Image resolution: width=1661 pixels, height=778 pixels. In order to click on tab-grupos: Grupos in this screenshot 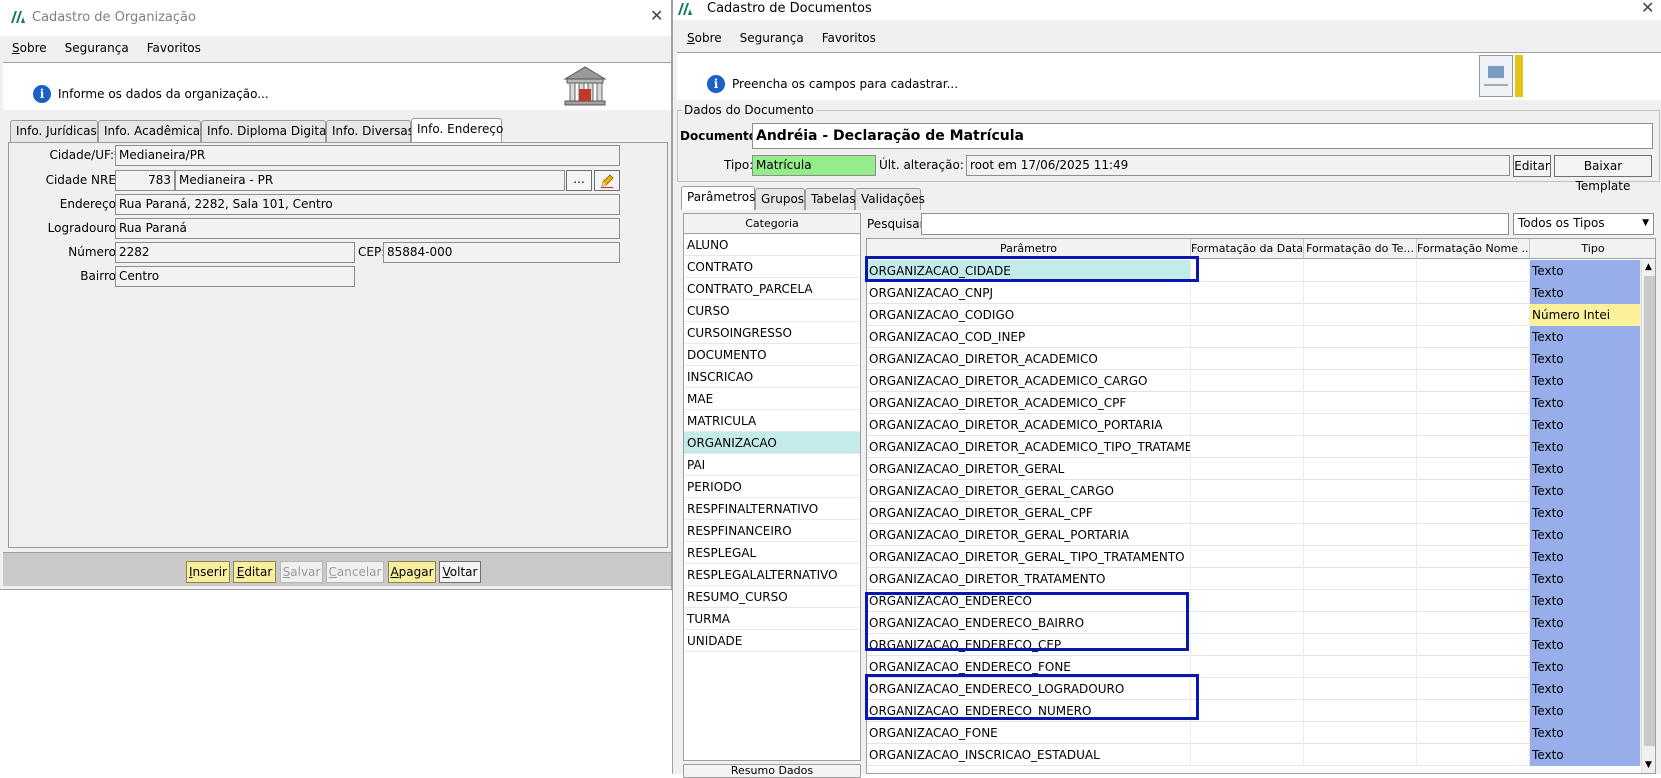, I will do `click(780, 199)`.